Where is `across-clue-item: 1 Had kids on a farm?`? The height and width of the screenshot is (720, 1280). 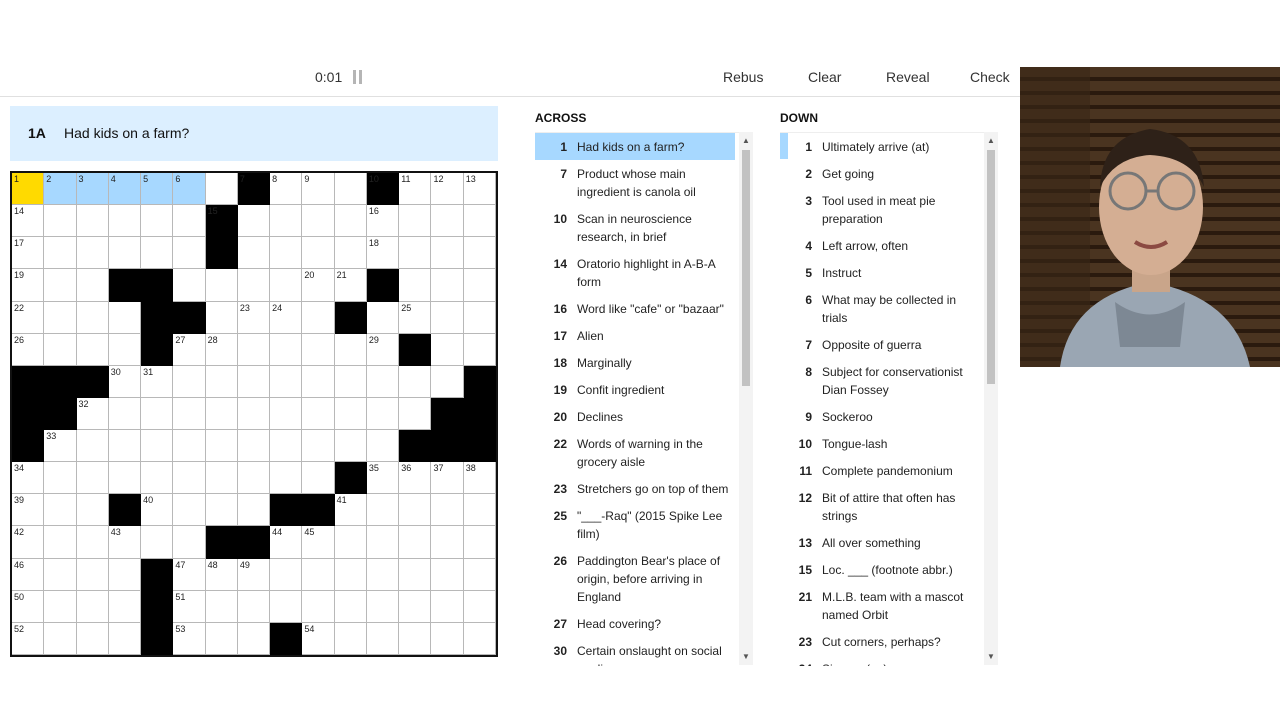
across-clue-item: 1 Had kids on a farm? is located at coordinates (635, 146).